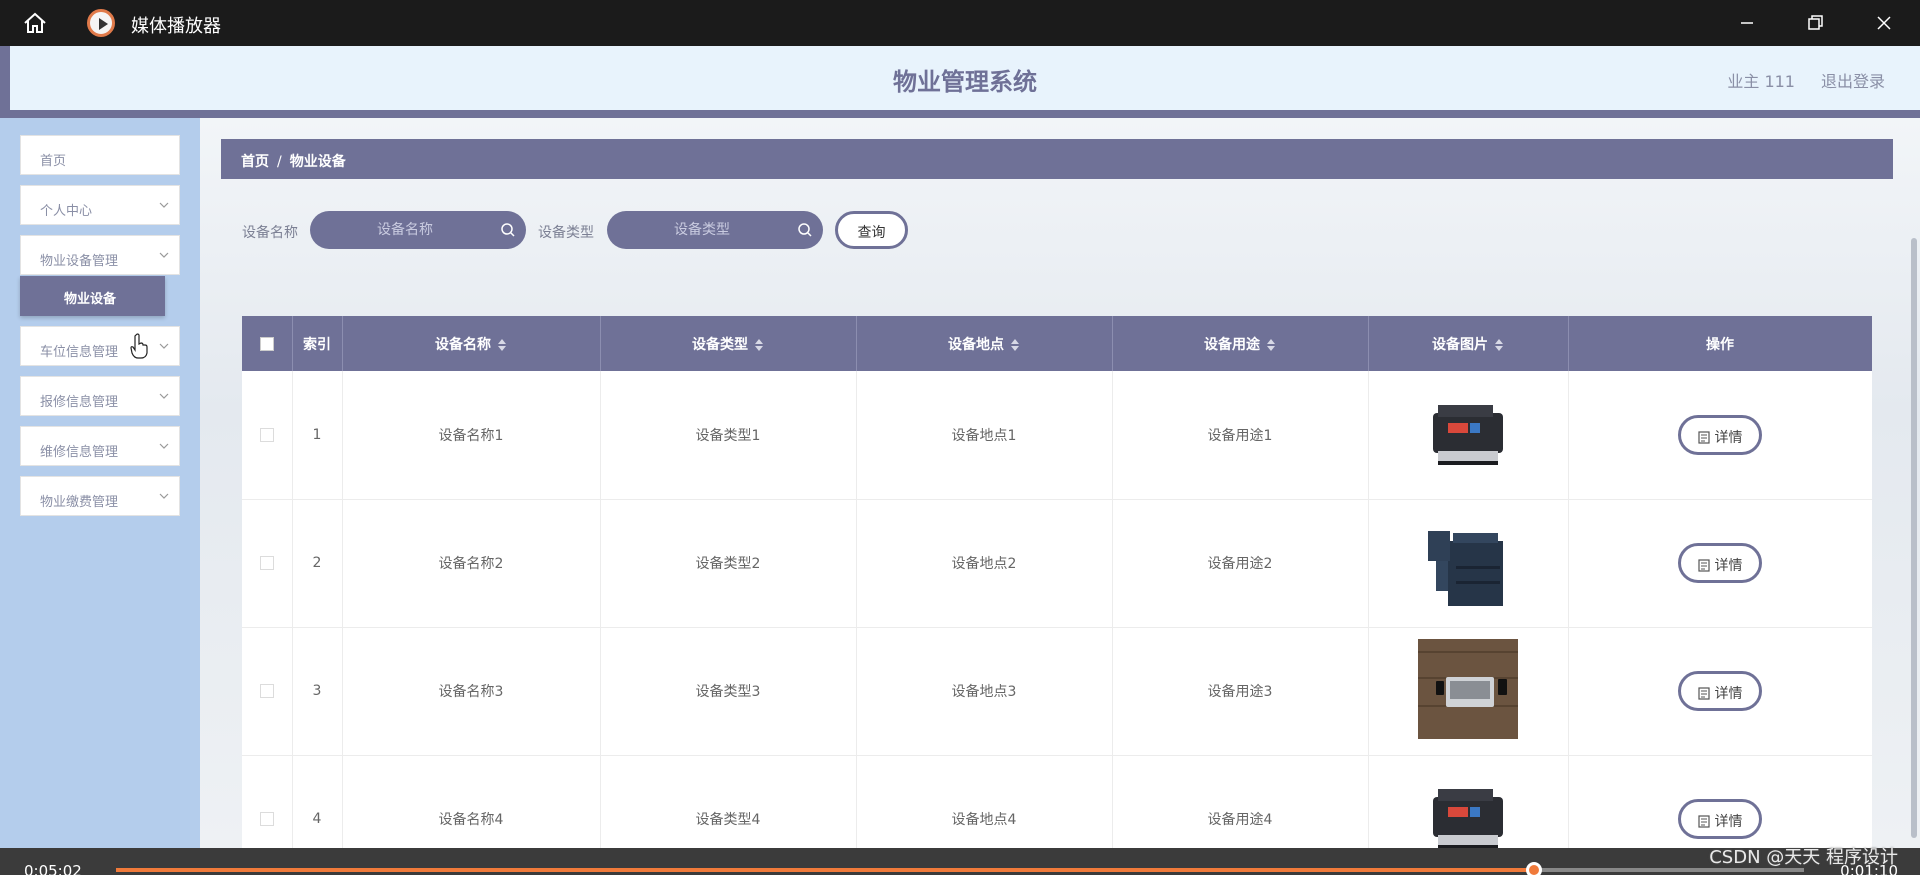 Image resolution: width=1920 pixels, height=875 pixels. What do you see at coordinates (139, 346) in the screenshot?
I see `hand-cursor-icon` at bounding box center [139, 346].